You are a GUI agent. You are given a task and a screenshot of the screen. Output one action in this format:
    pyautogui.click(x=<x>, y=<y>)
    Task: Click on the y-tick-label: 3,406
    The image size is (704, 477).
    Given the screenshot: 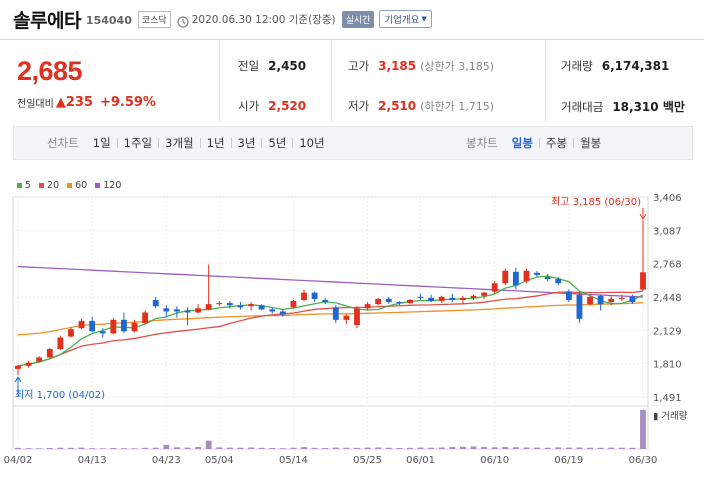 What is the action you would take?
    pyautogui.click(x=667, y=198)
    